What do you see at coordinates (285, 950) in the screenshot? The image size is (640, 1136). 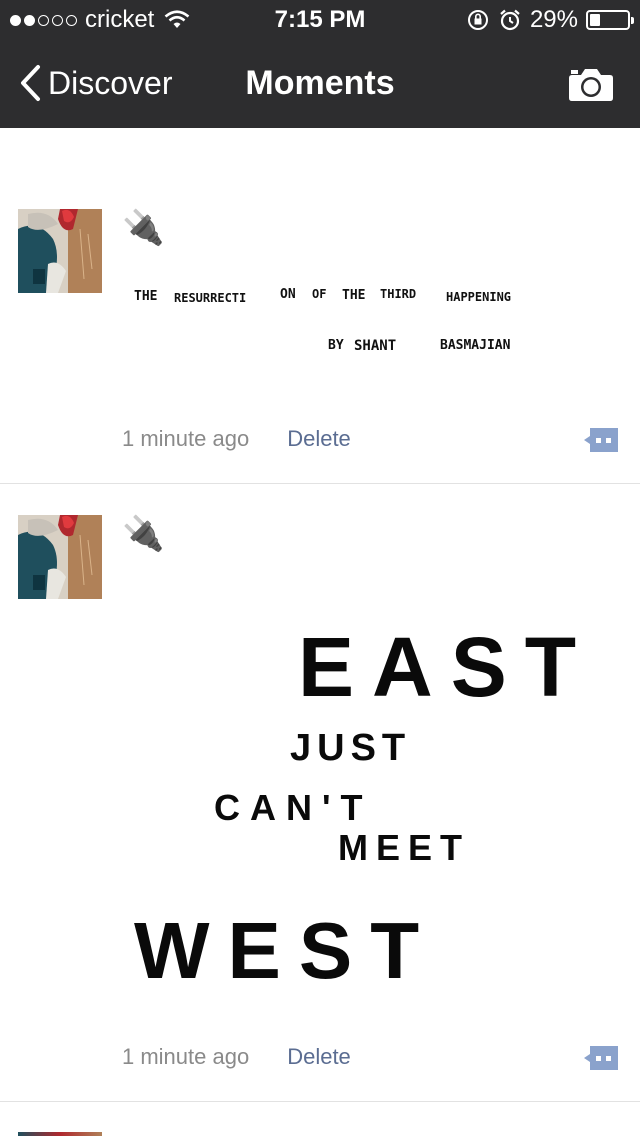 I see `image-text-word: WEST` at bounding box center [285, 950].